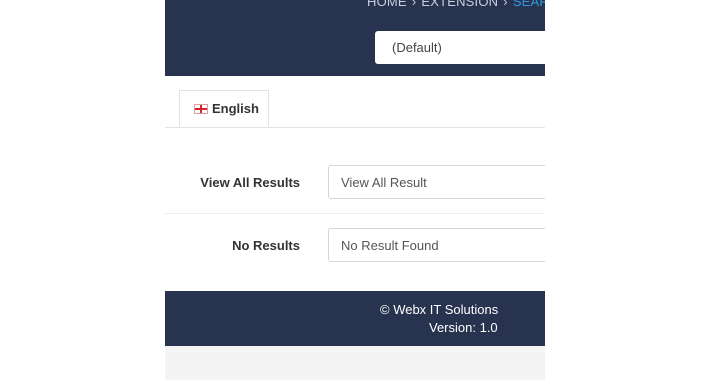 This screenshot has width=710, height=380. Describe the element at coordinates (235, 108) in the screenshot. I see `tab-english-label: English` at that location.